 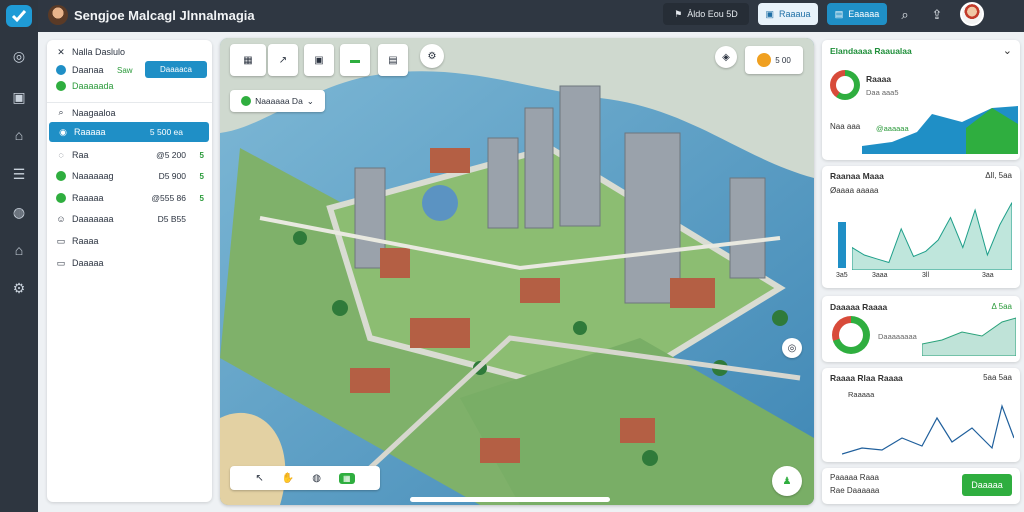 I want to click on list-item: Naaaaaag D5 900 5, so click(x=129, y=176).